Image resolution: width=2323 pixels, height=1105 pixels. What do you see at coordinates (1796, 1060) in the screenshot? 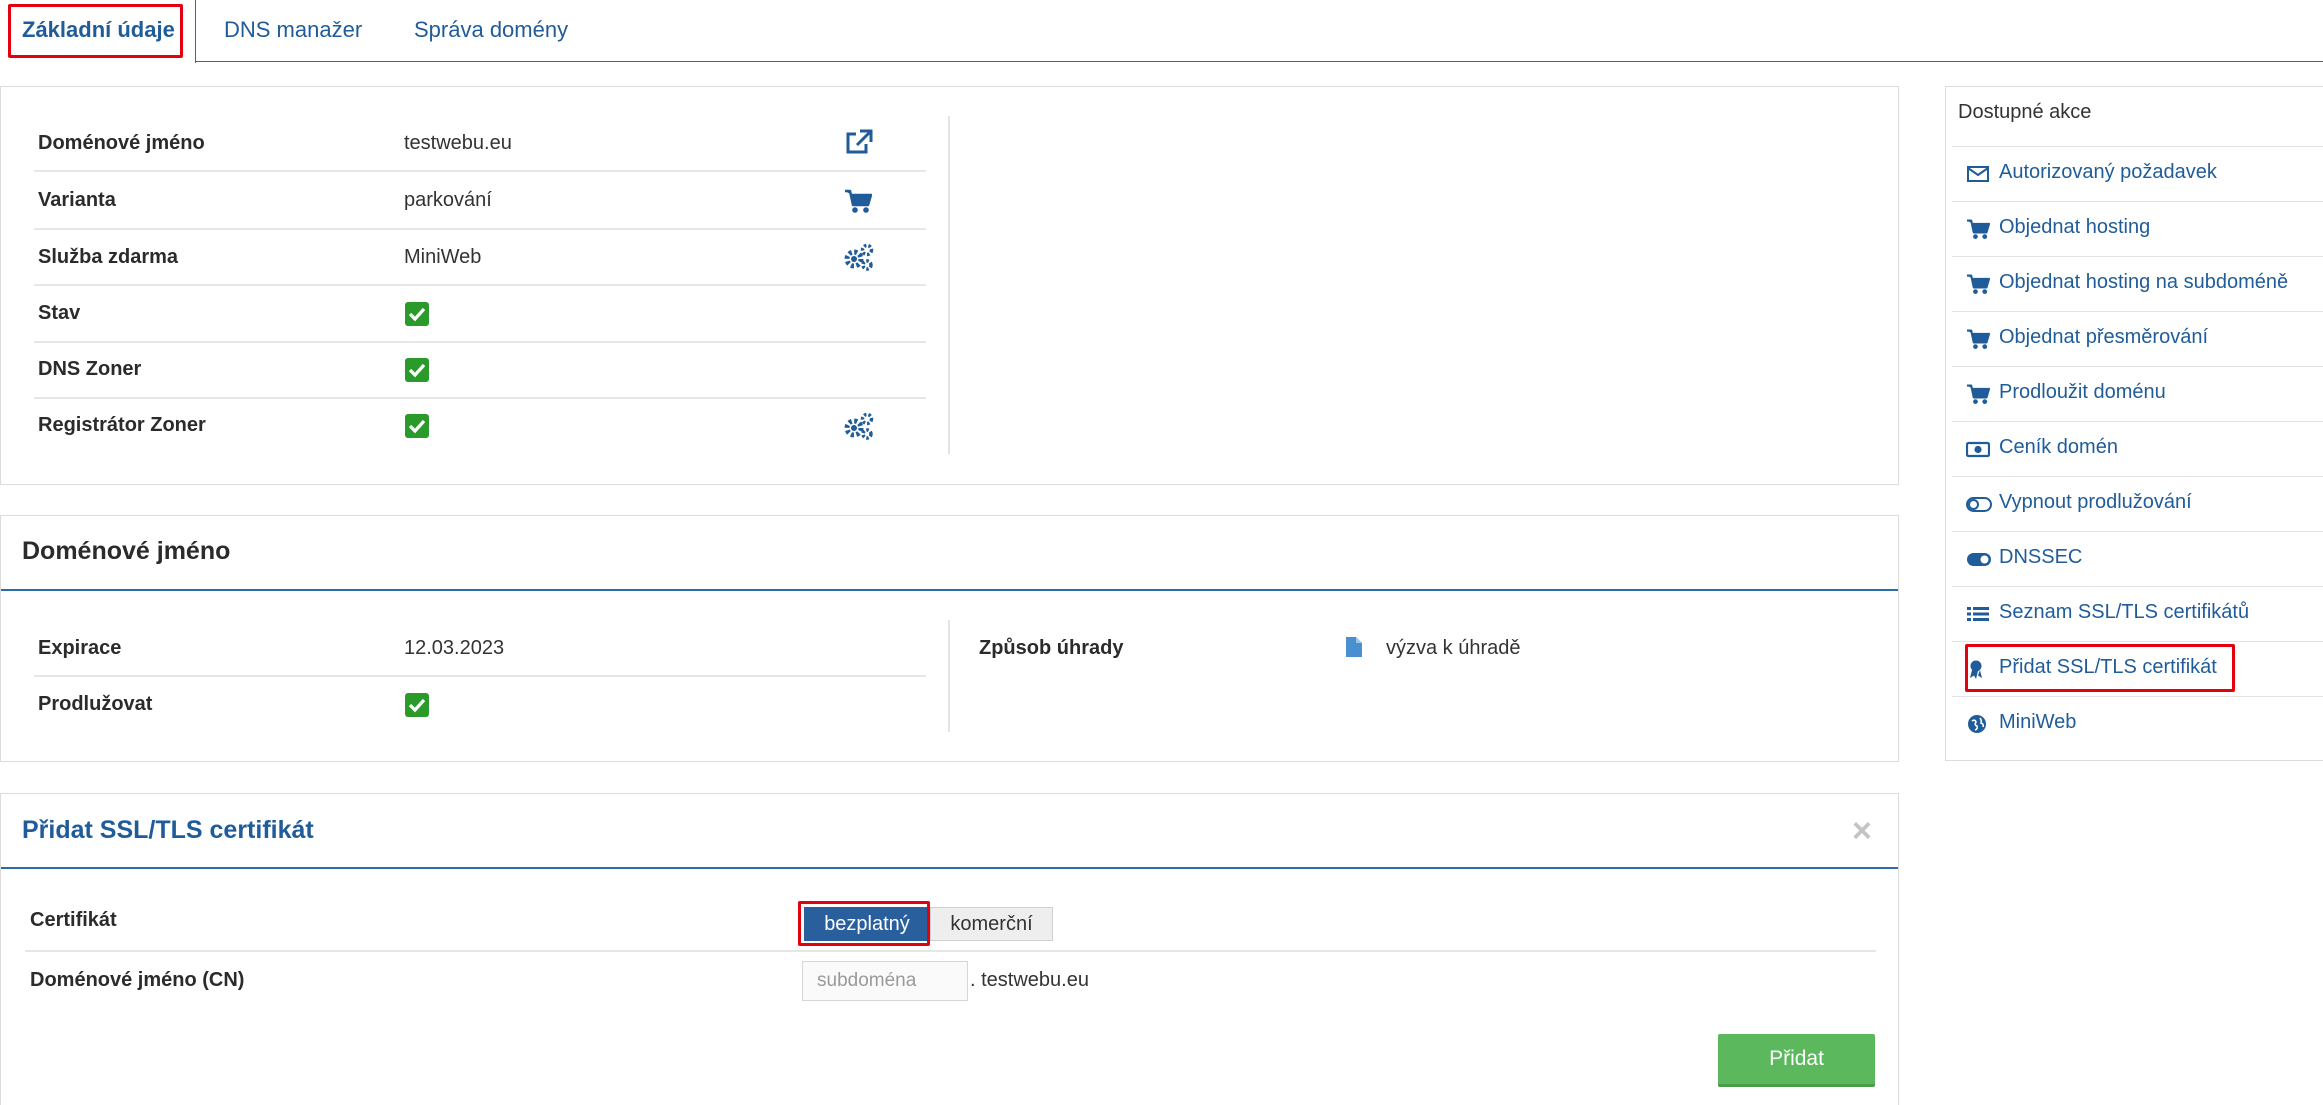
I see `add-button: Přidat` at bounding box center [1796, 1060].